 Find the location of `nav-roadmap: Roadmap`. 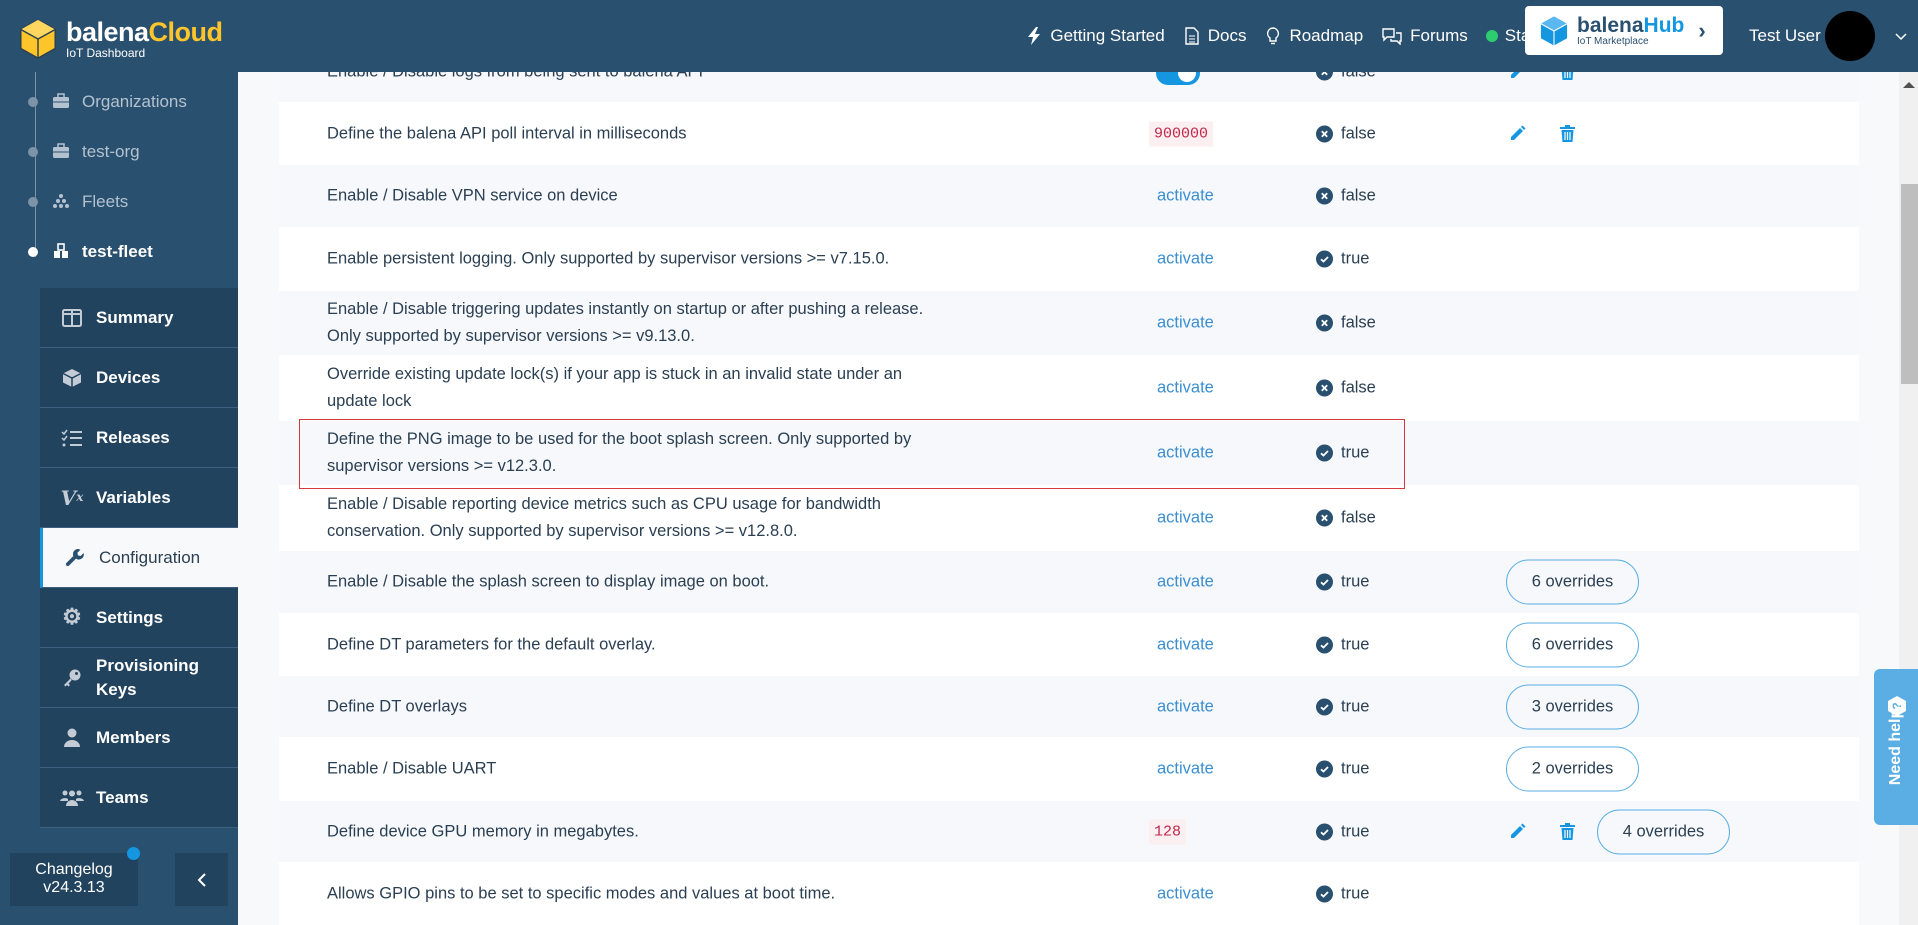

nav-roadmap: Roadmap is located at coordinates (1313, 36).